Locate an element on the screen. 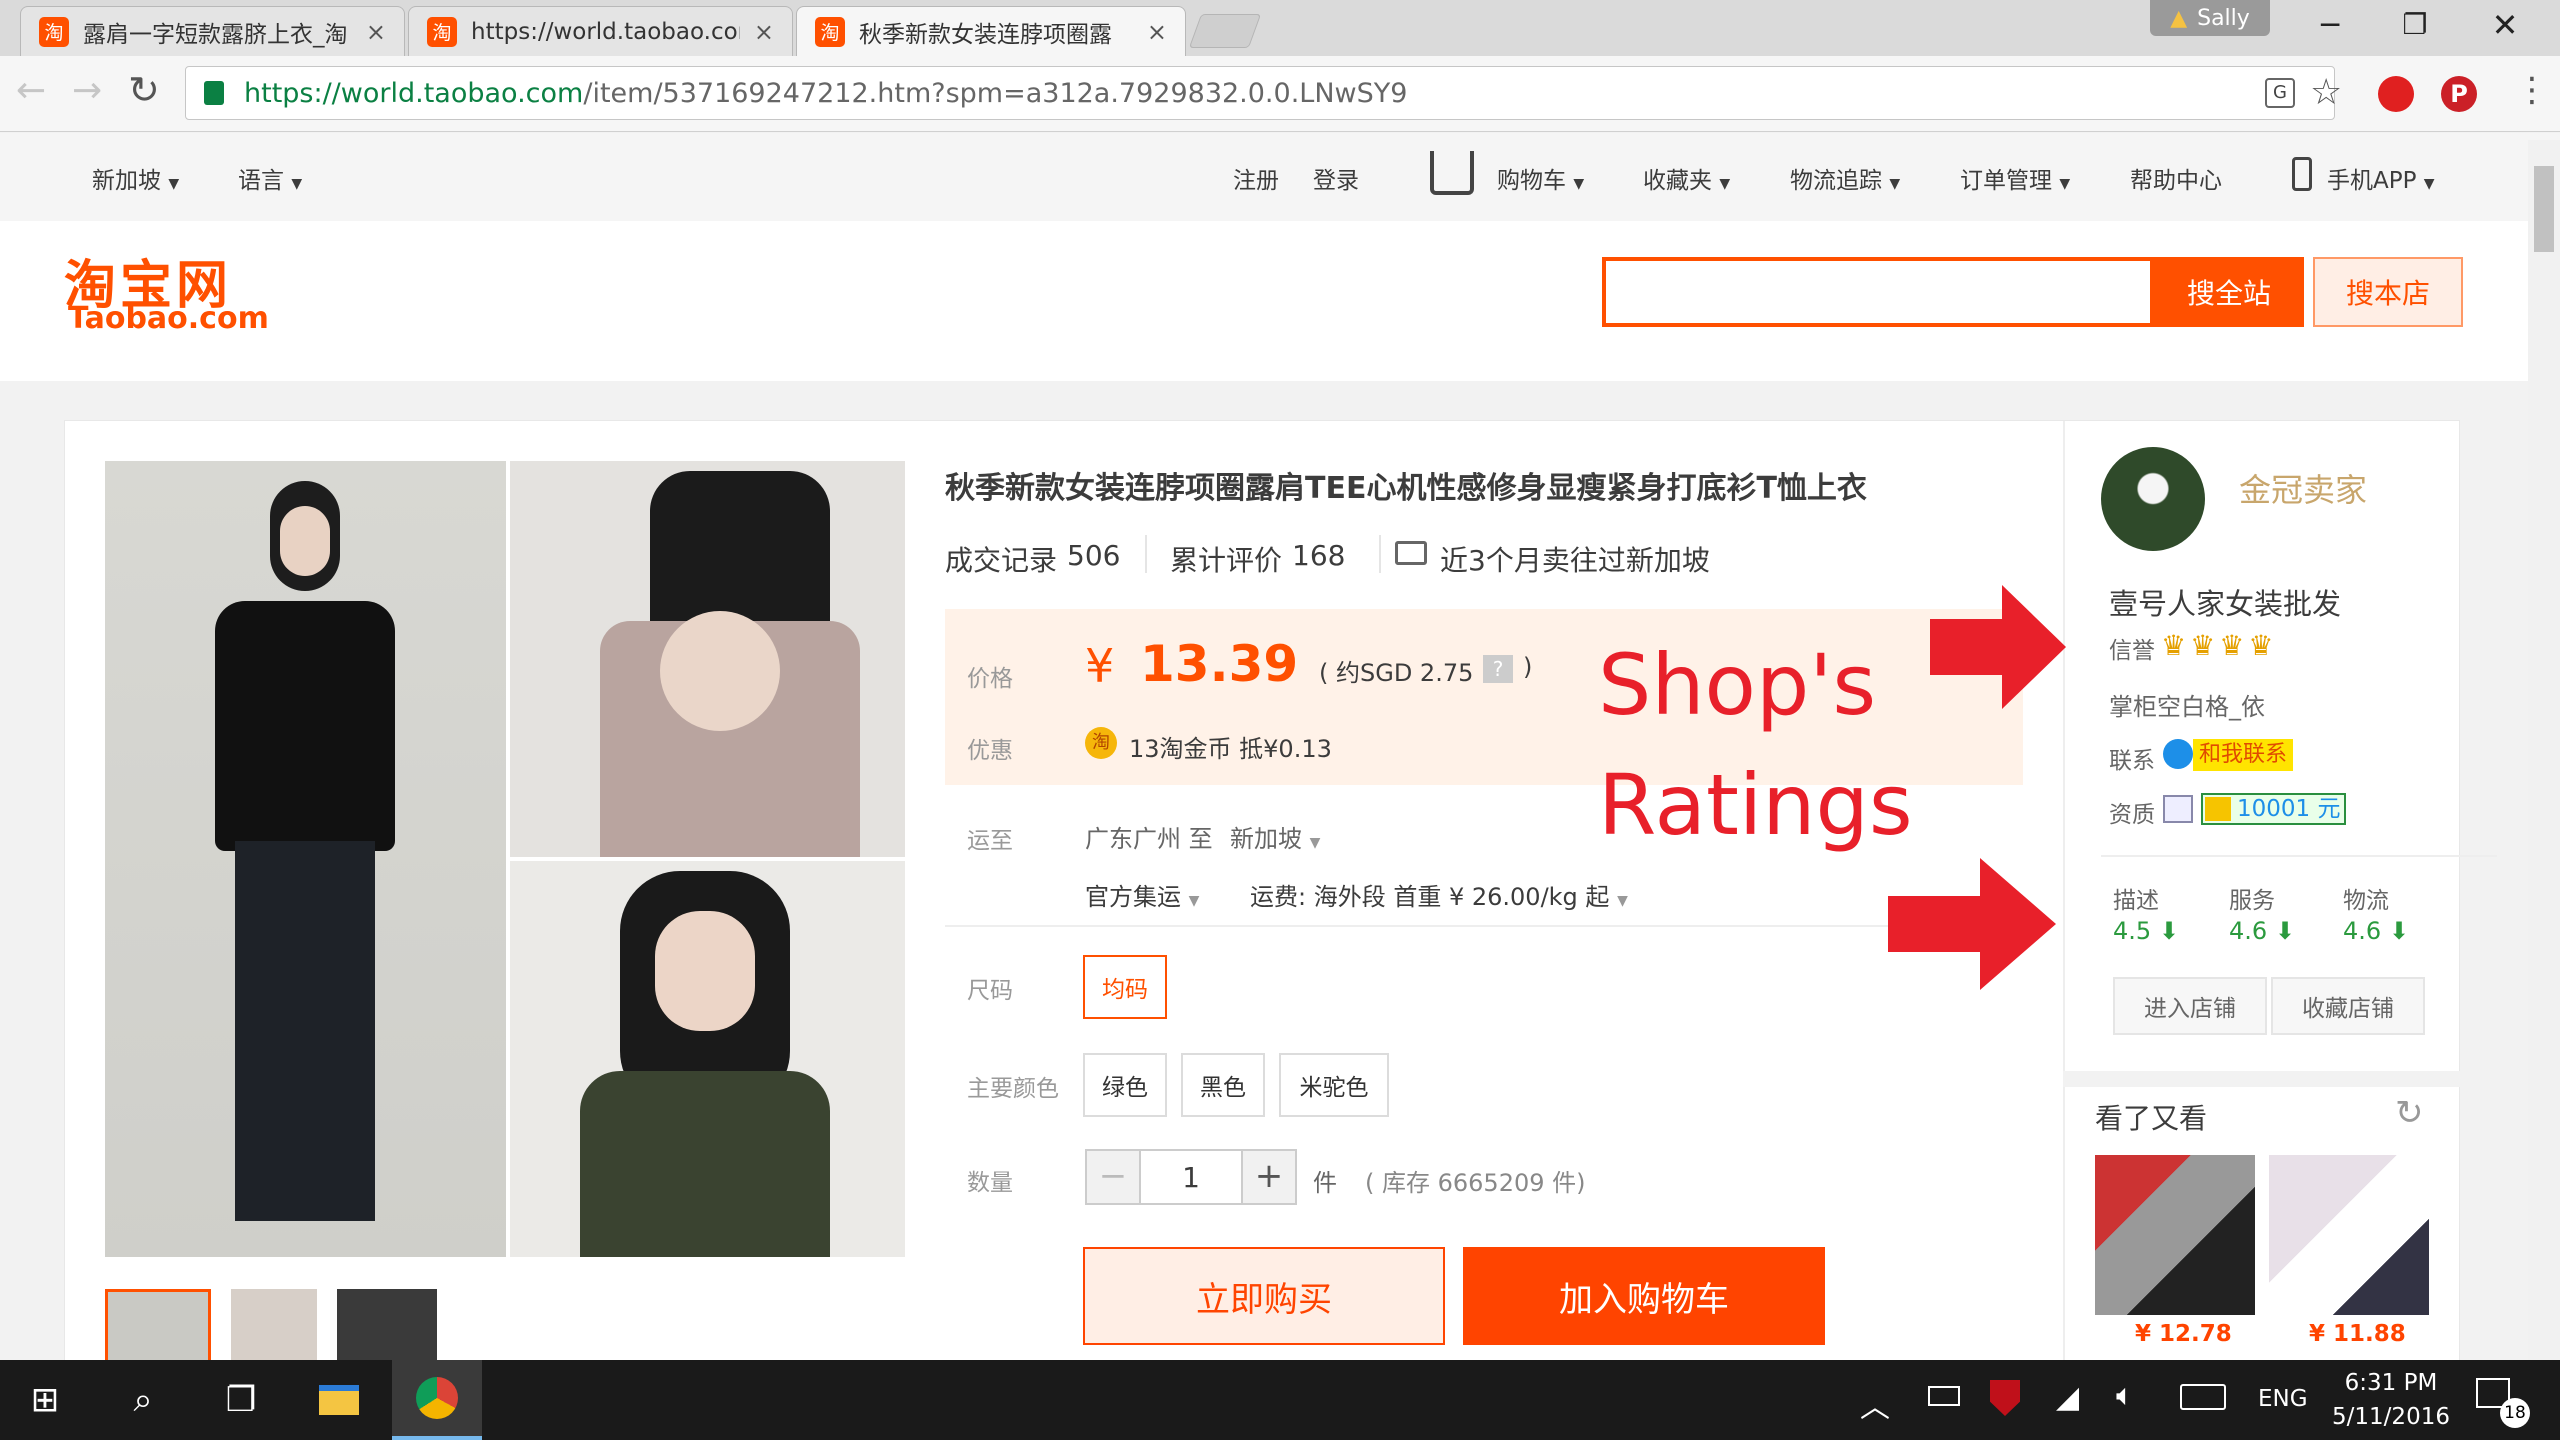 The width and height of the screenshot is (2560, 1440). chevron-up-icon: ︿ is located at coordinates (1875, 1404).